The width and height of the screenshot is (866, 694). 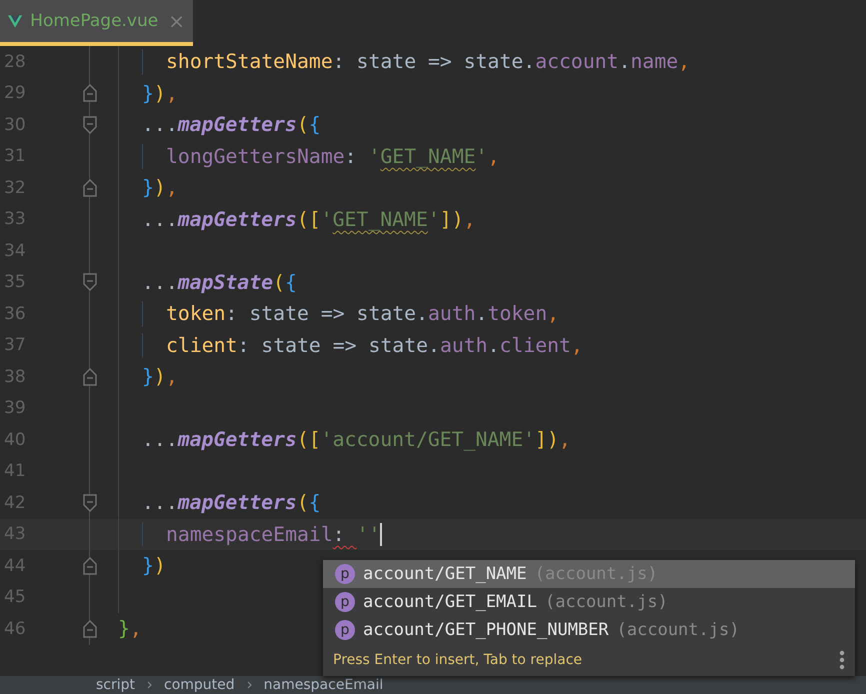 I want to click on line-number: 30, so click(x=15, y=124).